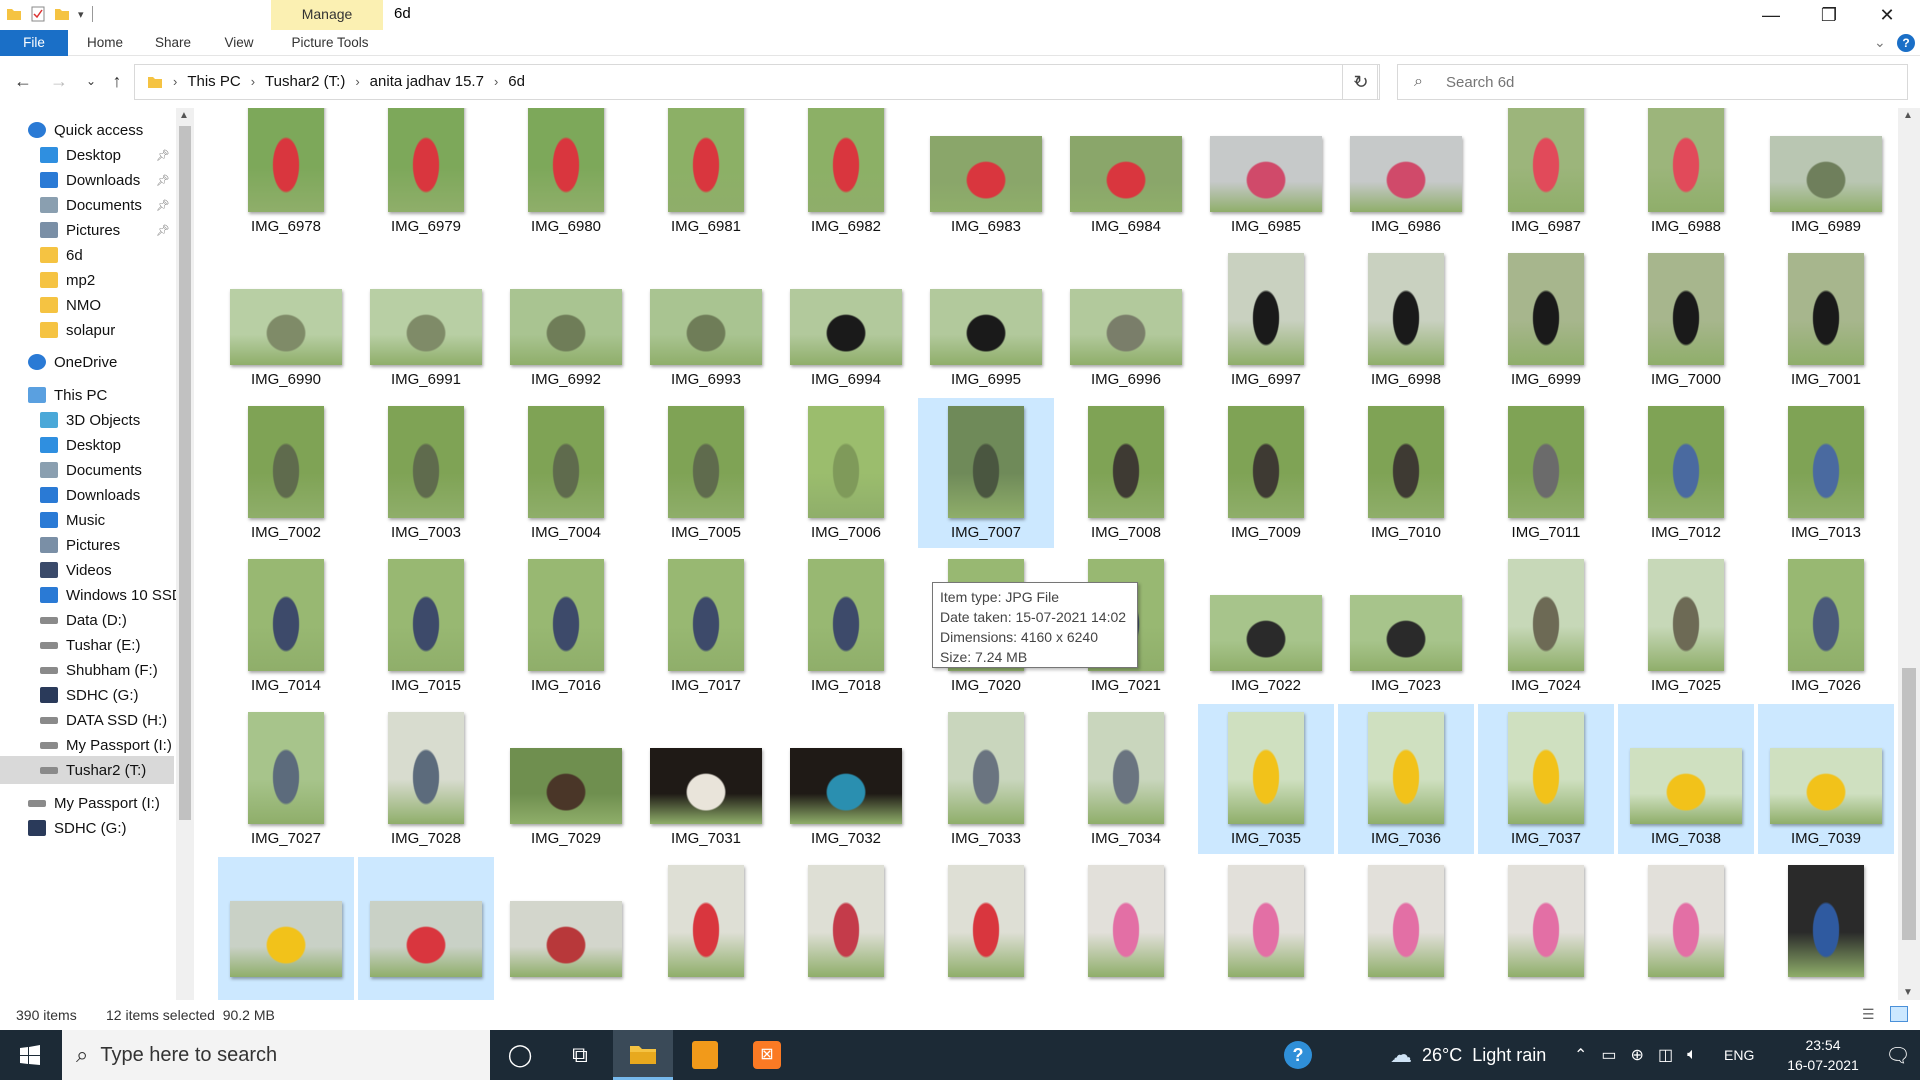  What do you see at coordinates (986, 320) in the screenshot?
I see `file-thumbnail: IMG_6995` at bounding box center [986, 320].